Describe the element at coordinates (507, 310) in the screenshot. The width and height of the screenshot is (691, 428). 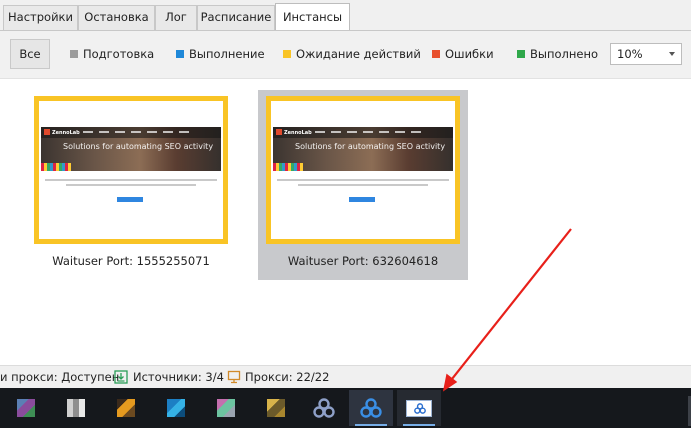
I see `annotation-arrow` at that location.